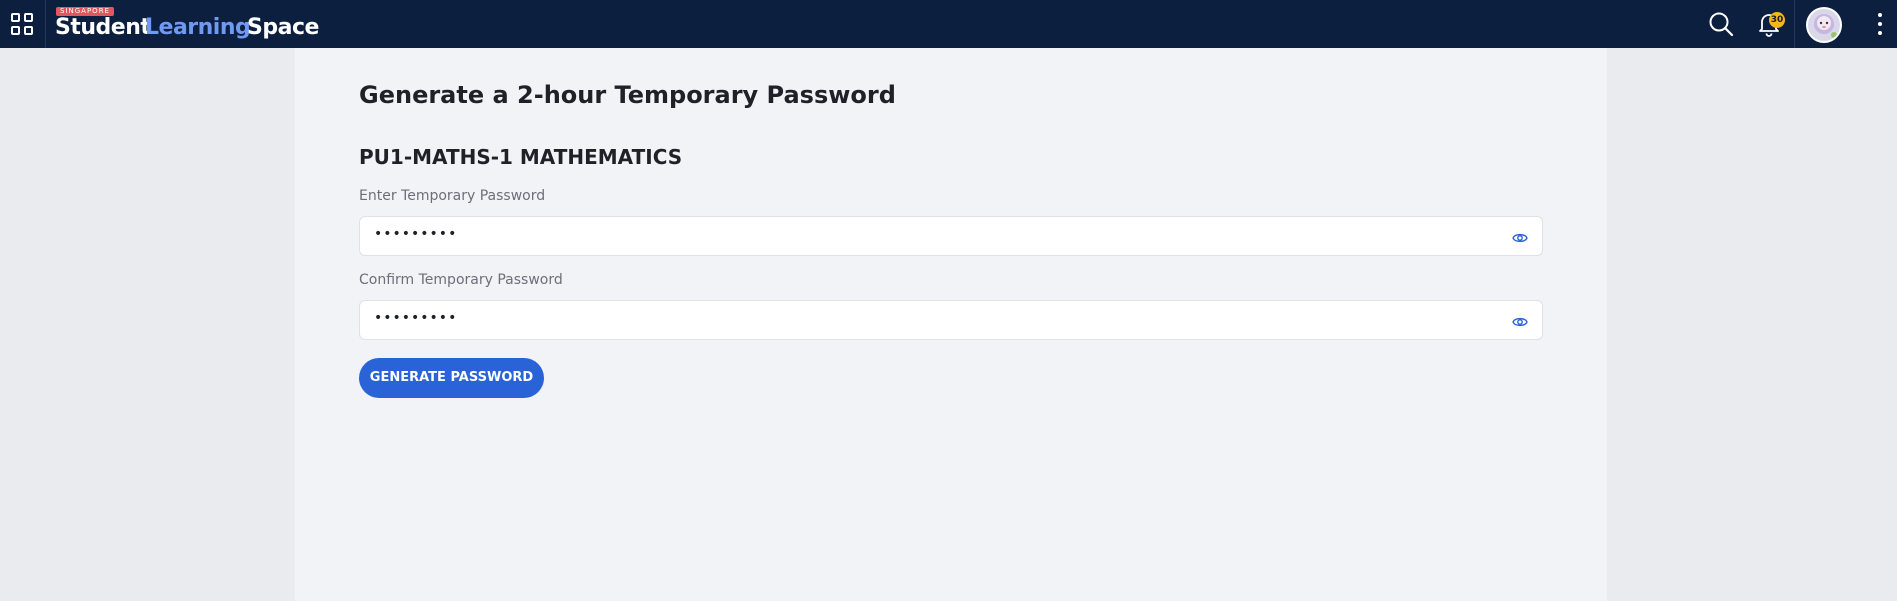  I want to click on generate-password-button: GENERATE PASSWORD, so click(451, 378).